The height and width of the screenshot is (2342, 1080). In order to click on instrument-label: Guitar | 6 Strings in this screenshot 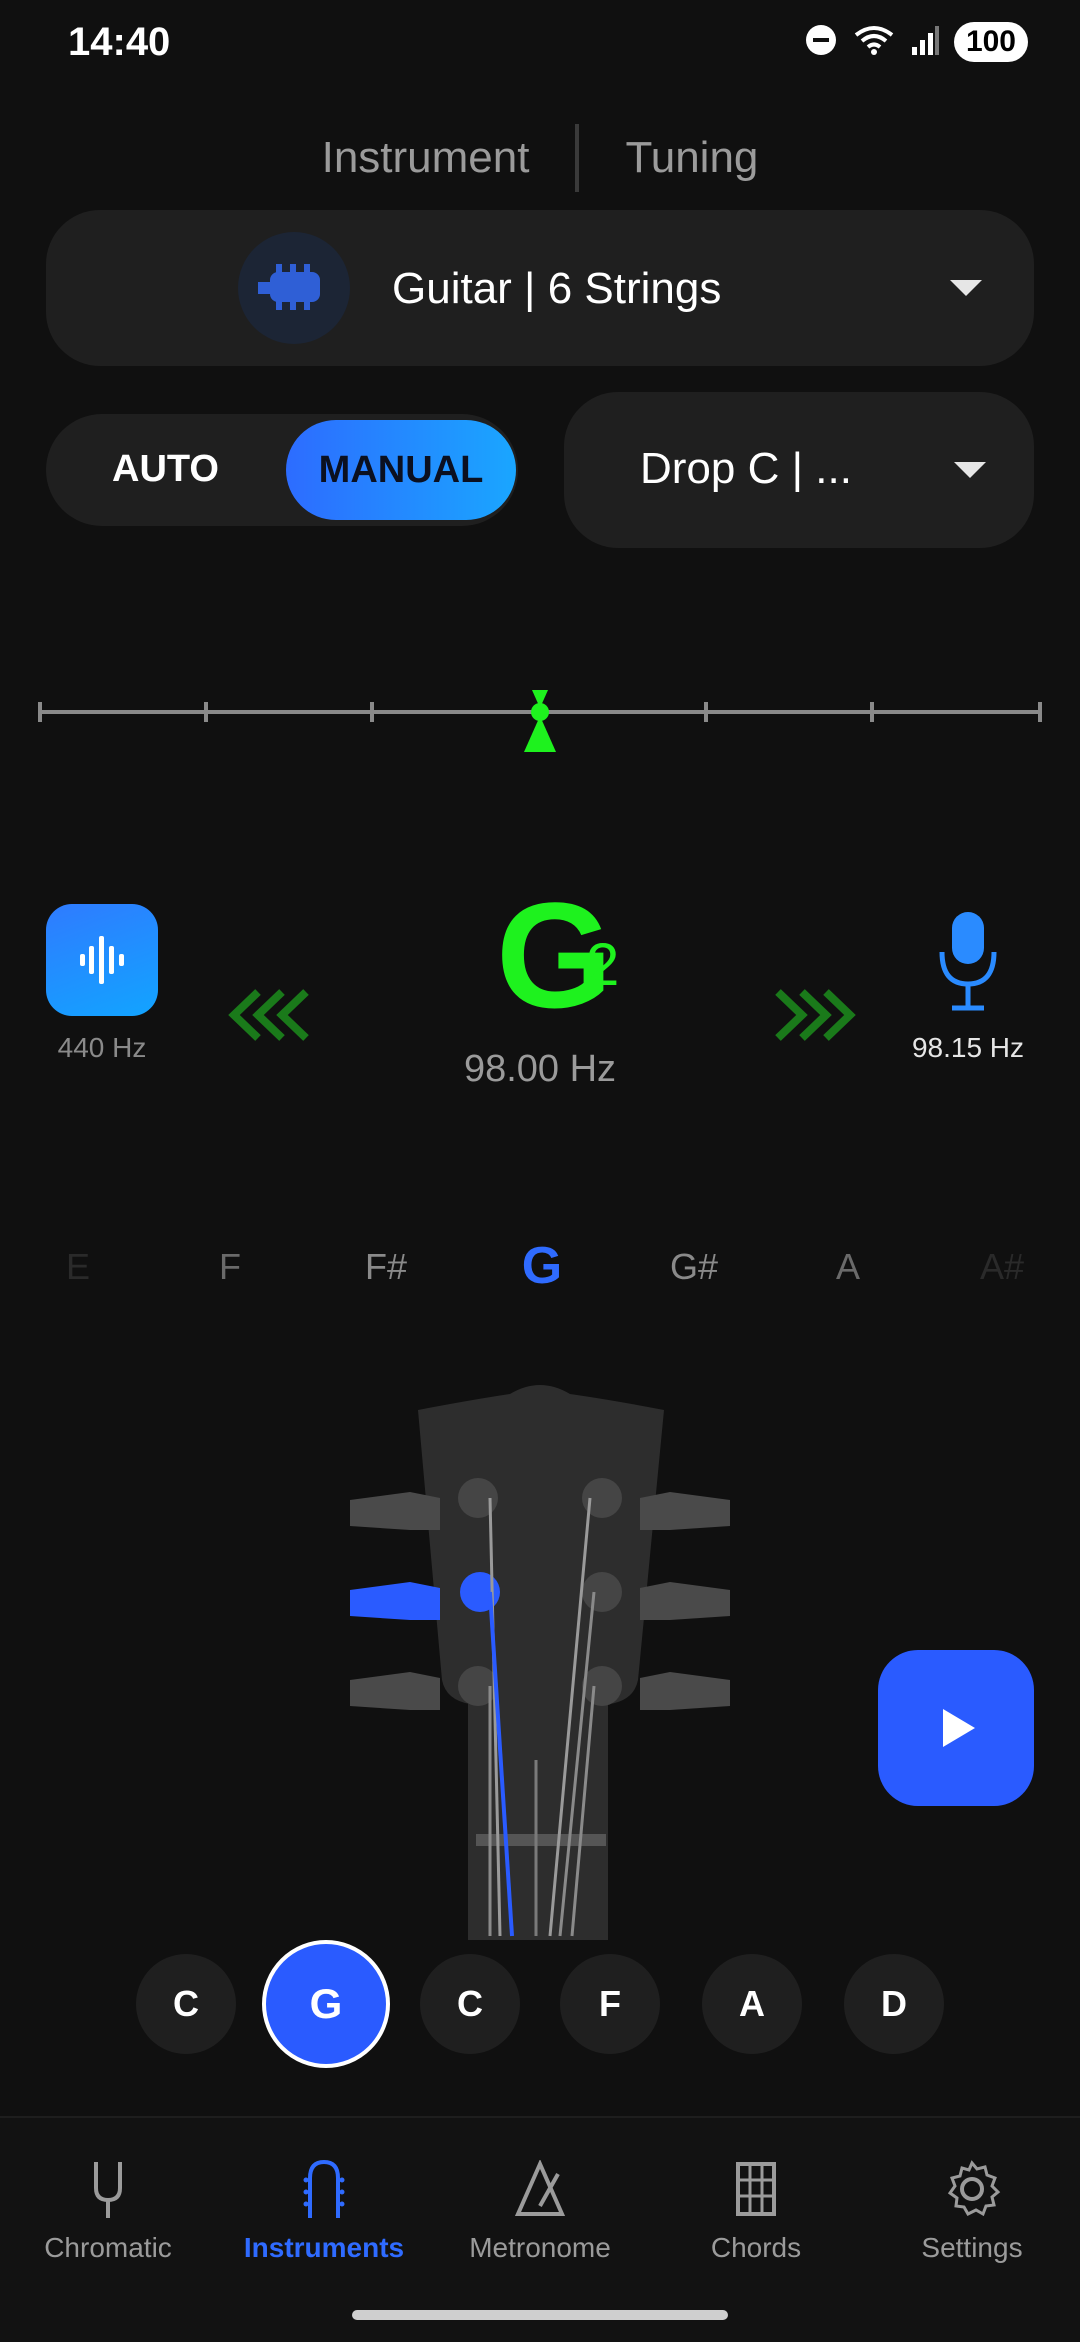, I will do `click(557, 288)`.